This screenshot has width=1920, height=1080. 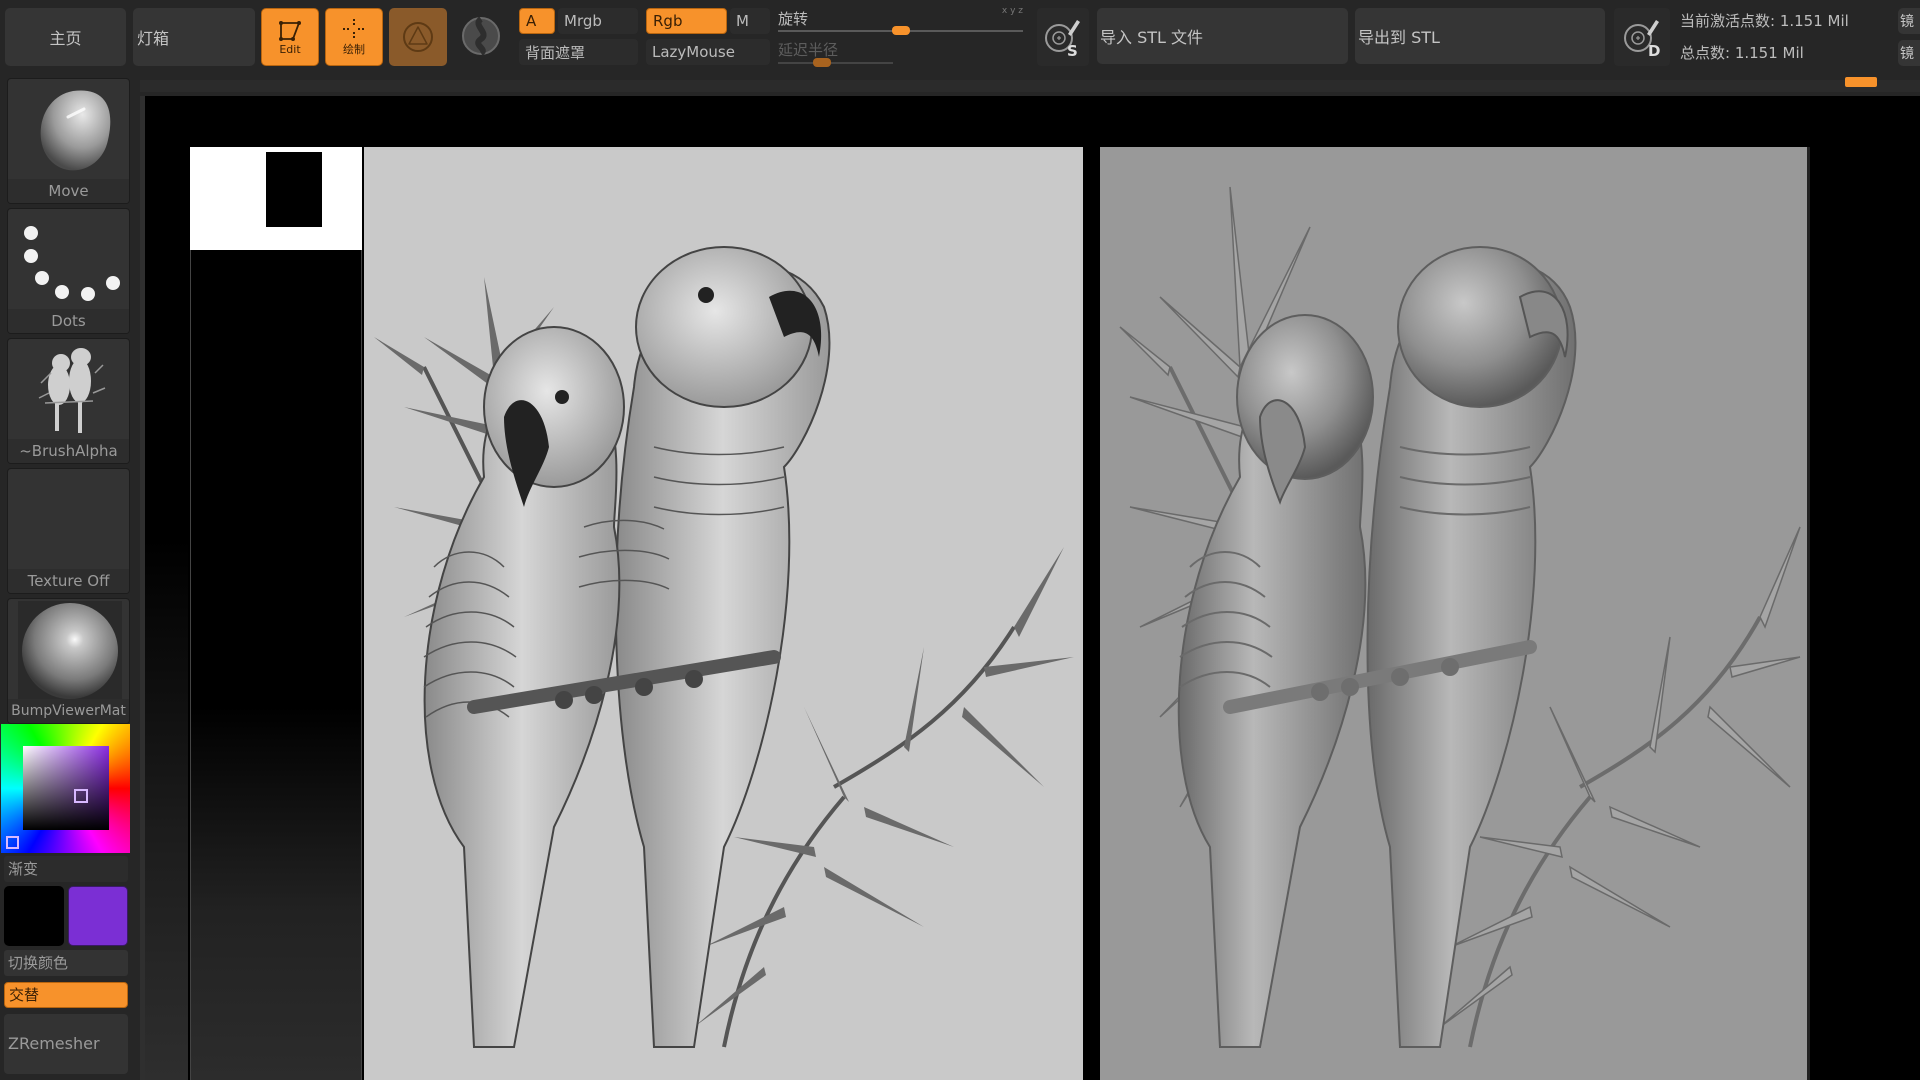 I want to click on rgb-toggle: Rgb, so click(x=686, y=21).